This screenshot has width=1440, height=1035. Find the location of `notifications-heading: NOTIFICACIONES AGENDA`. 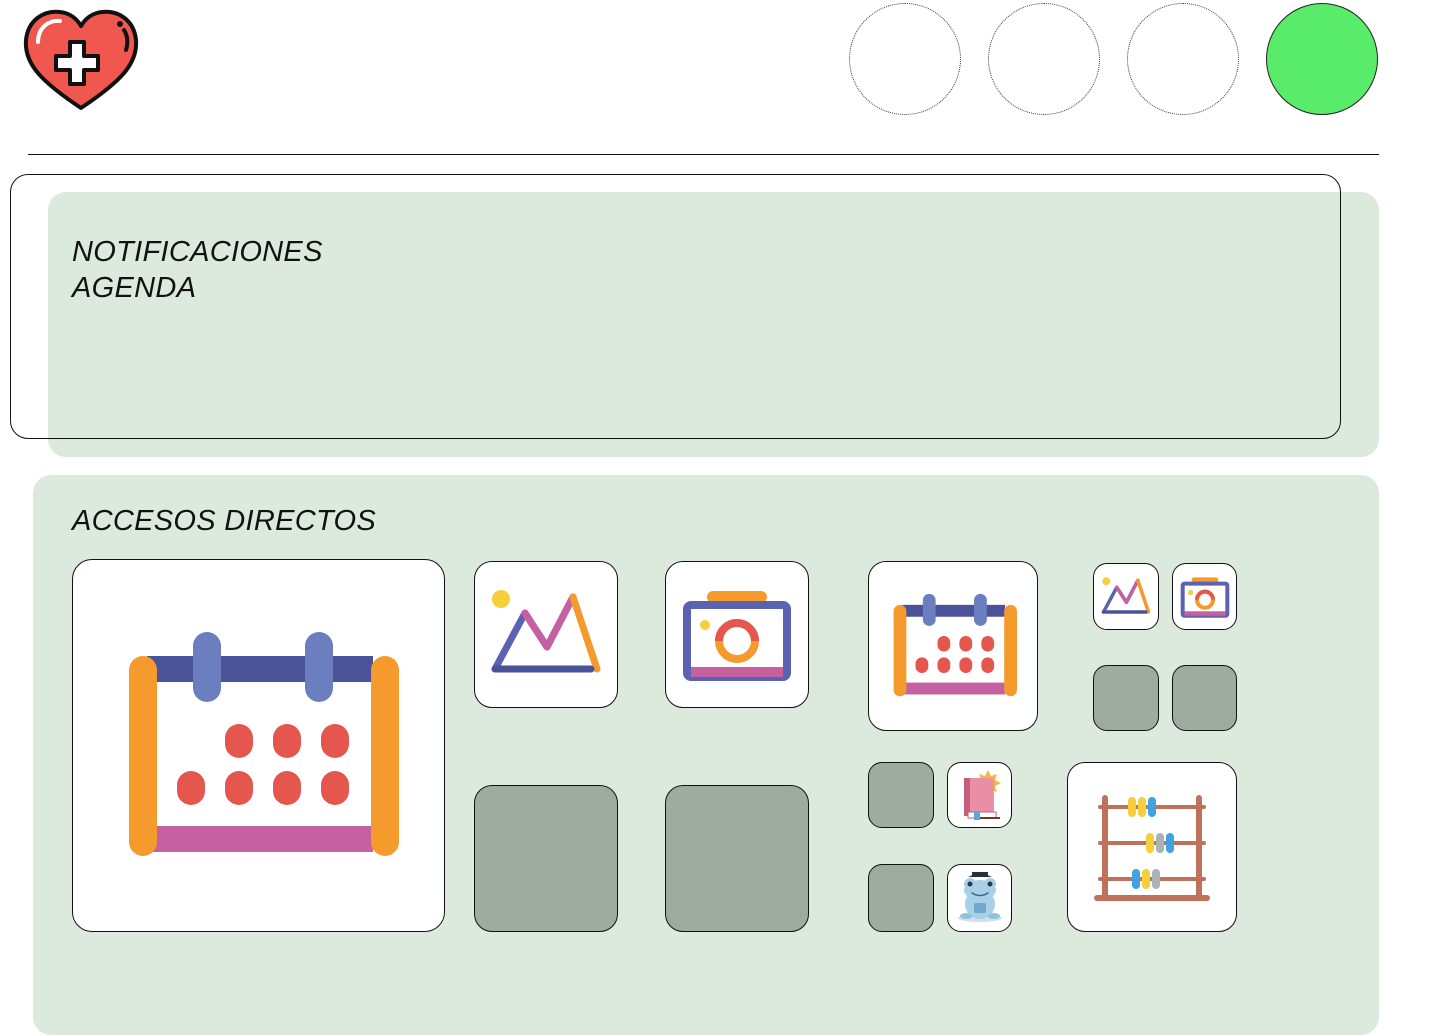

notifications-heading: NOTIFICACIONES AGENDA is located at coordinates (197, 270).